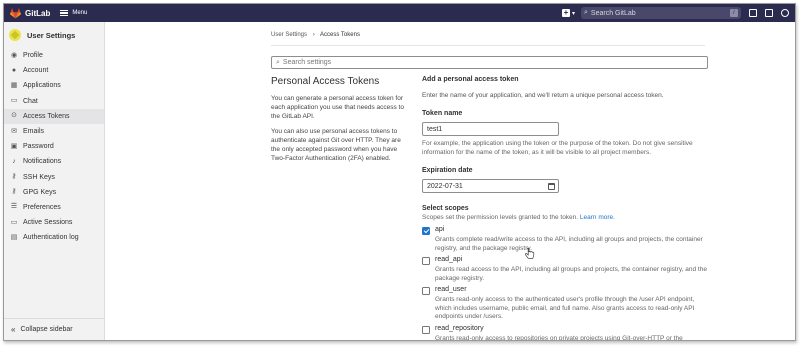 The width and height of the screenshot is (800, 348). Describe the element at coordinates (451, 289) in the screenshot. I see `scope-name: read_user` at that location.